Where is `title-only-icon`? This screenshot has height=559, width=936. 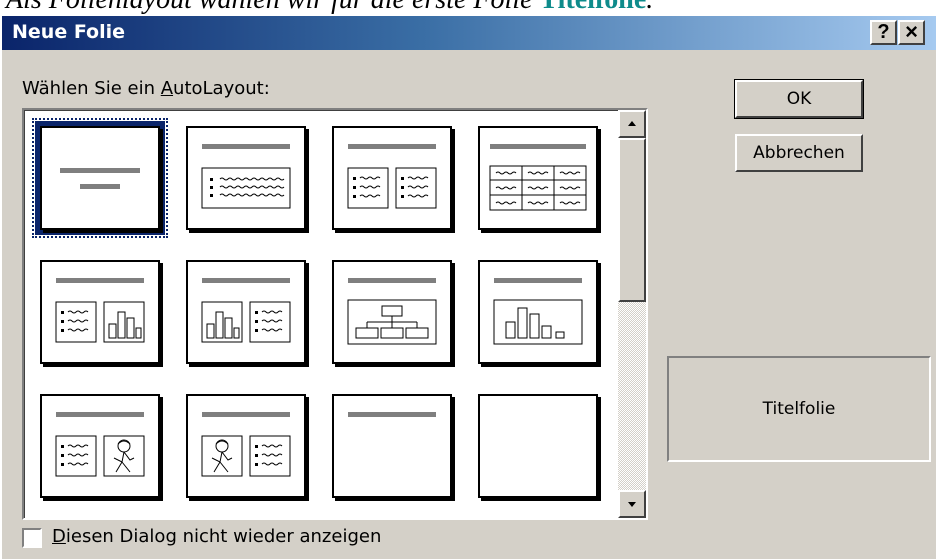 title-only-icon is located at coordinates (392, 414).